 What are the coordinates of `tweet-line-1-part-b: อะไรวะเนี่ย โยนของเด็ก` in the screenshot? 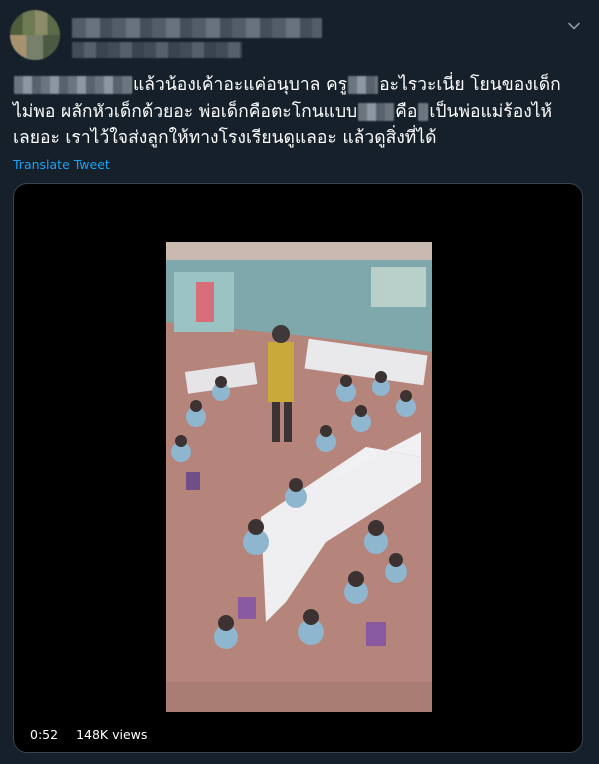 It's located at (470, 85).